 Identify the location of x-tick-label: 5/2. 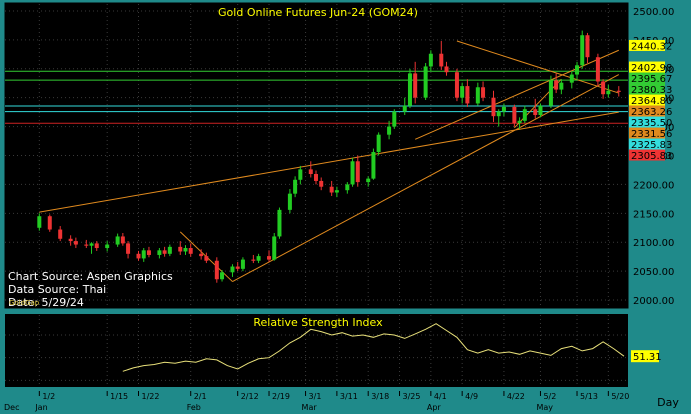
(549, 396).